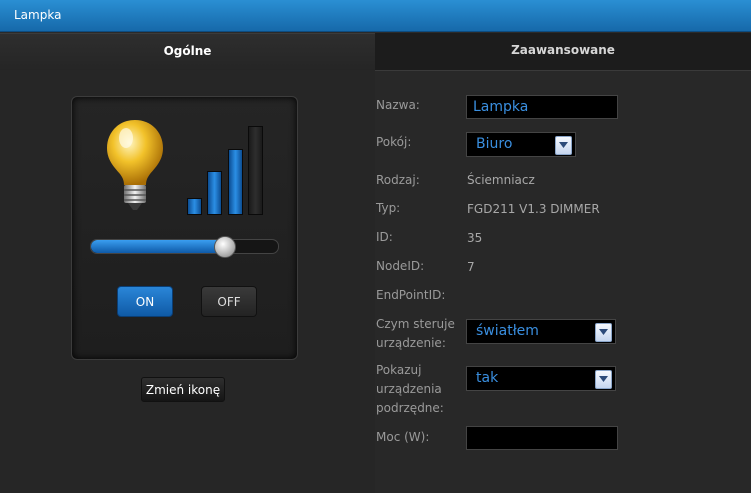  I want to click on controls-label: Czym steruje urządzenie:, so click(415, 333).